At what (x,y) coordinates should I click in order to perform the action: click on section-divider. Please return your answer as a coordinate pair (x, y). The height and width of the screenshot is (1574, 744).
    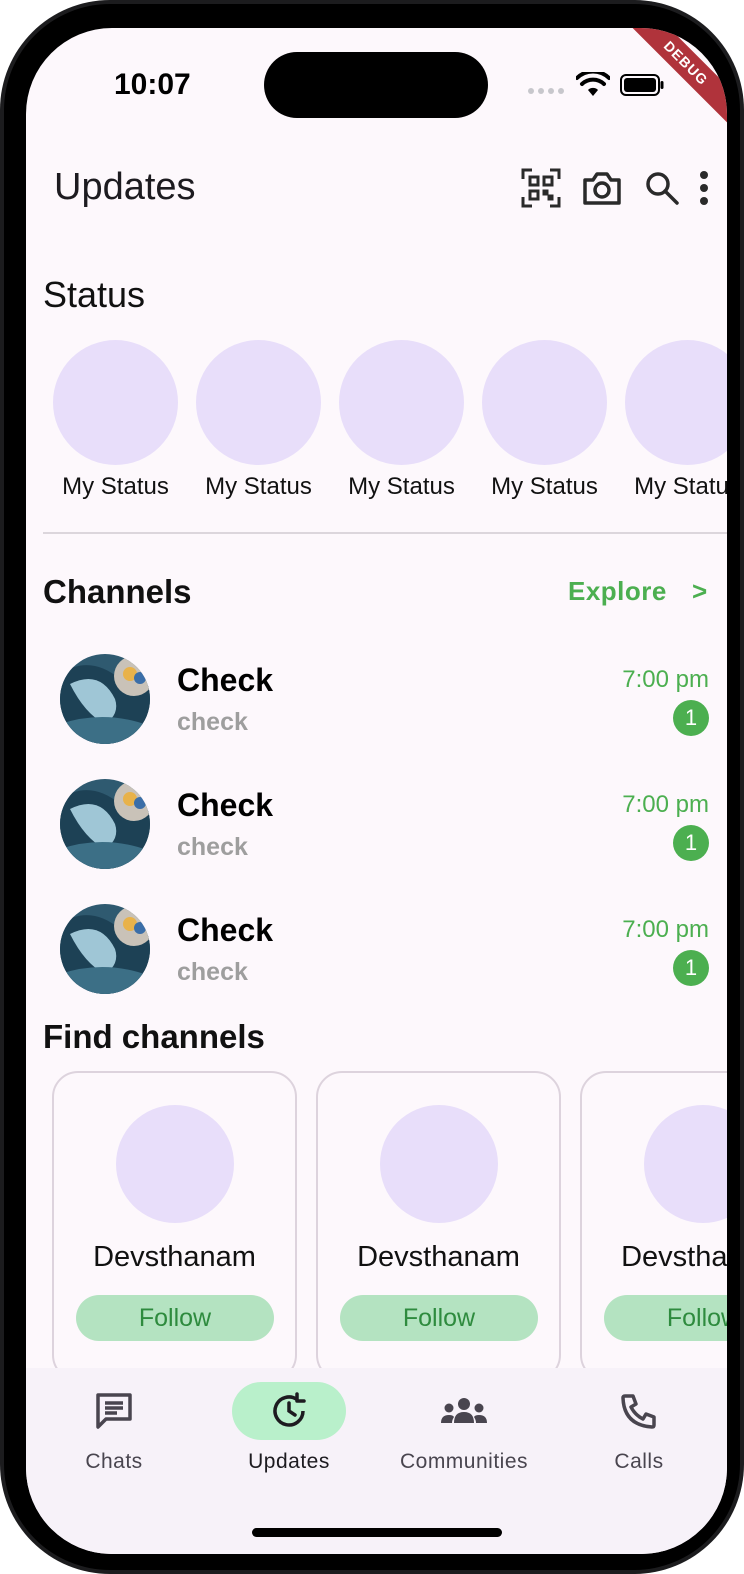
    Looking at the image, I should click on (385, 533).